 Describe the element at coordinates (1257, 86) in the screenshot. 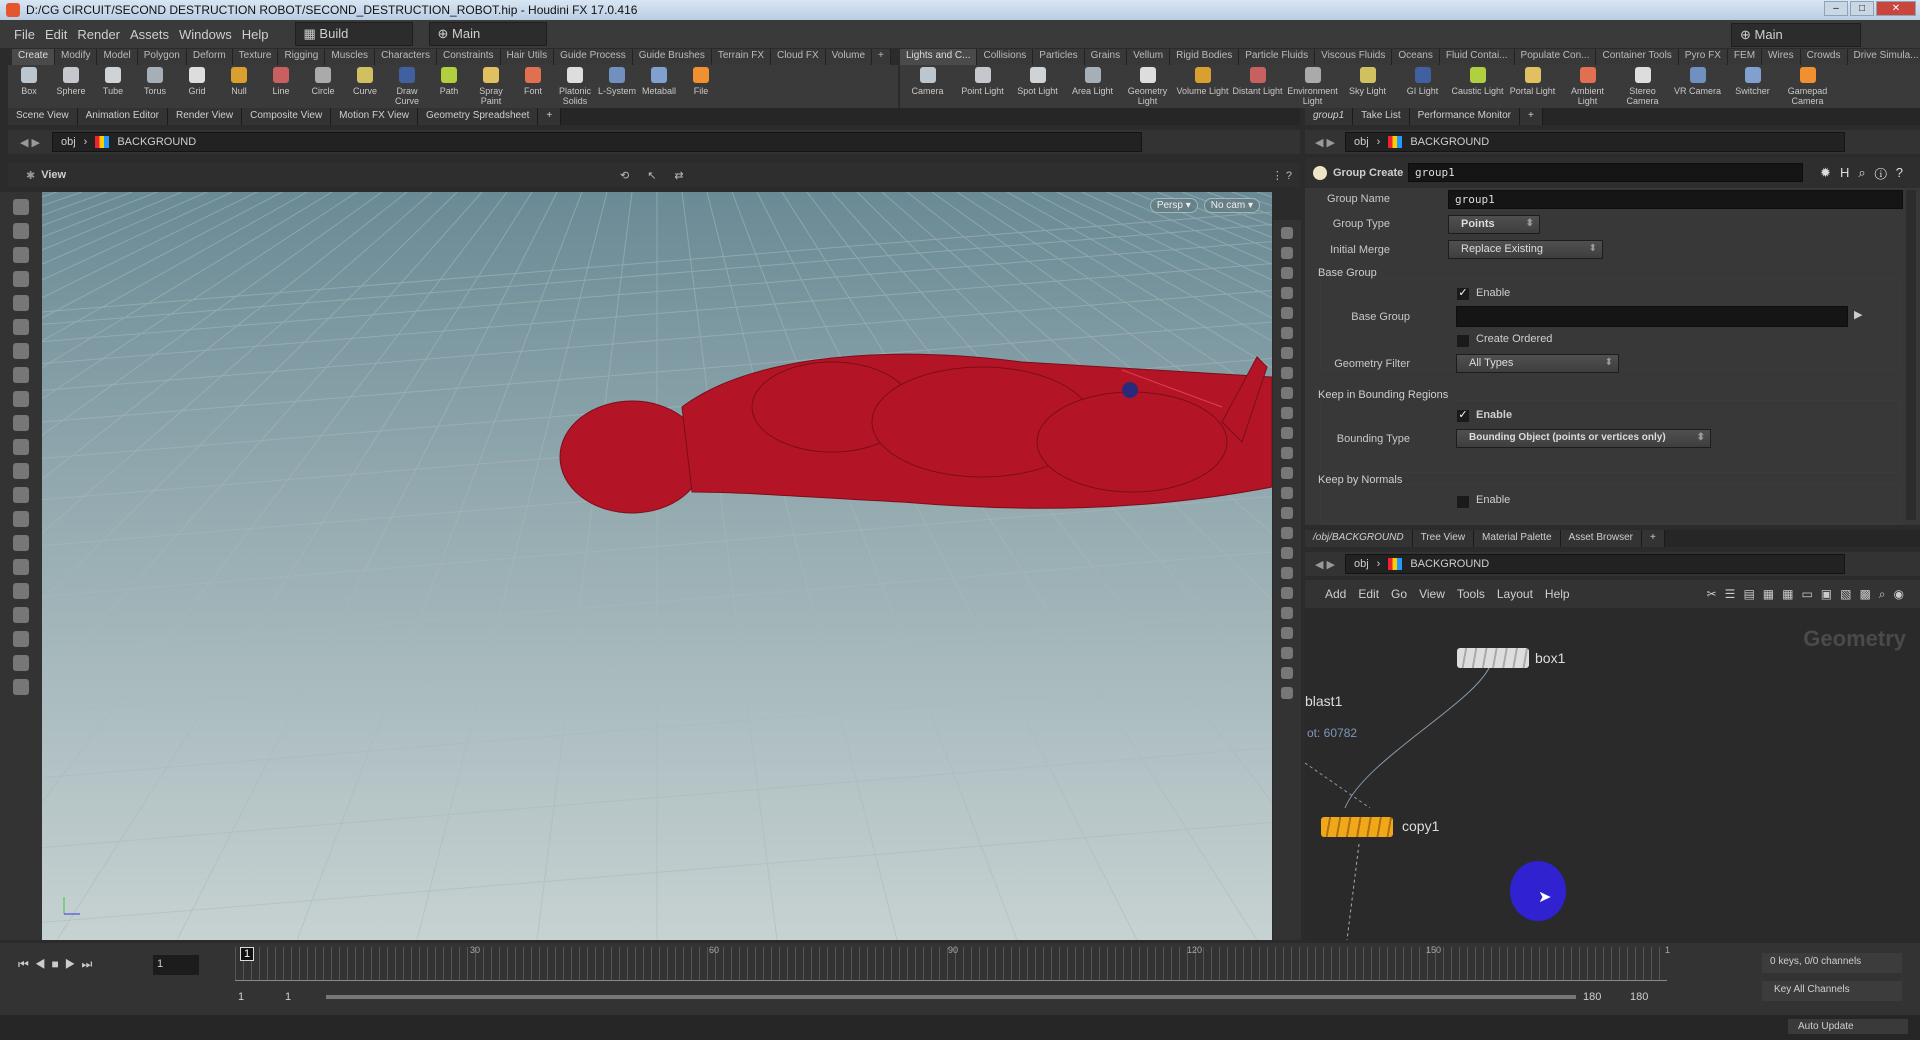

I see `tool-distant-light: Distant Light` at that location.